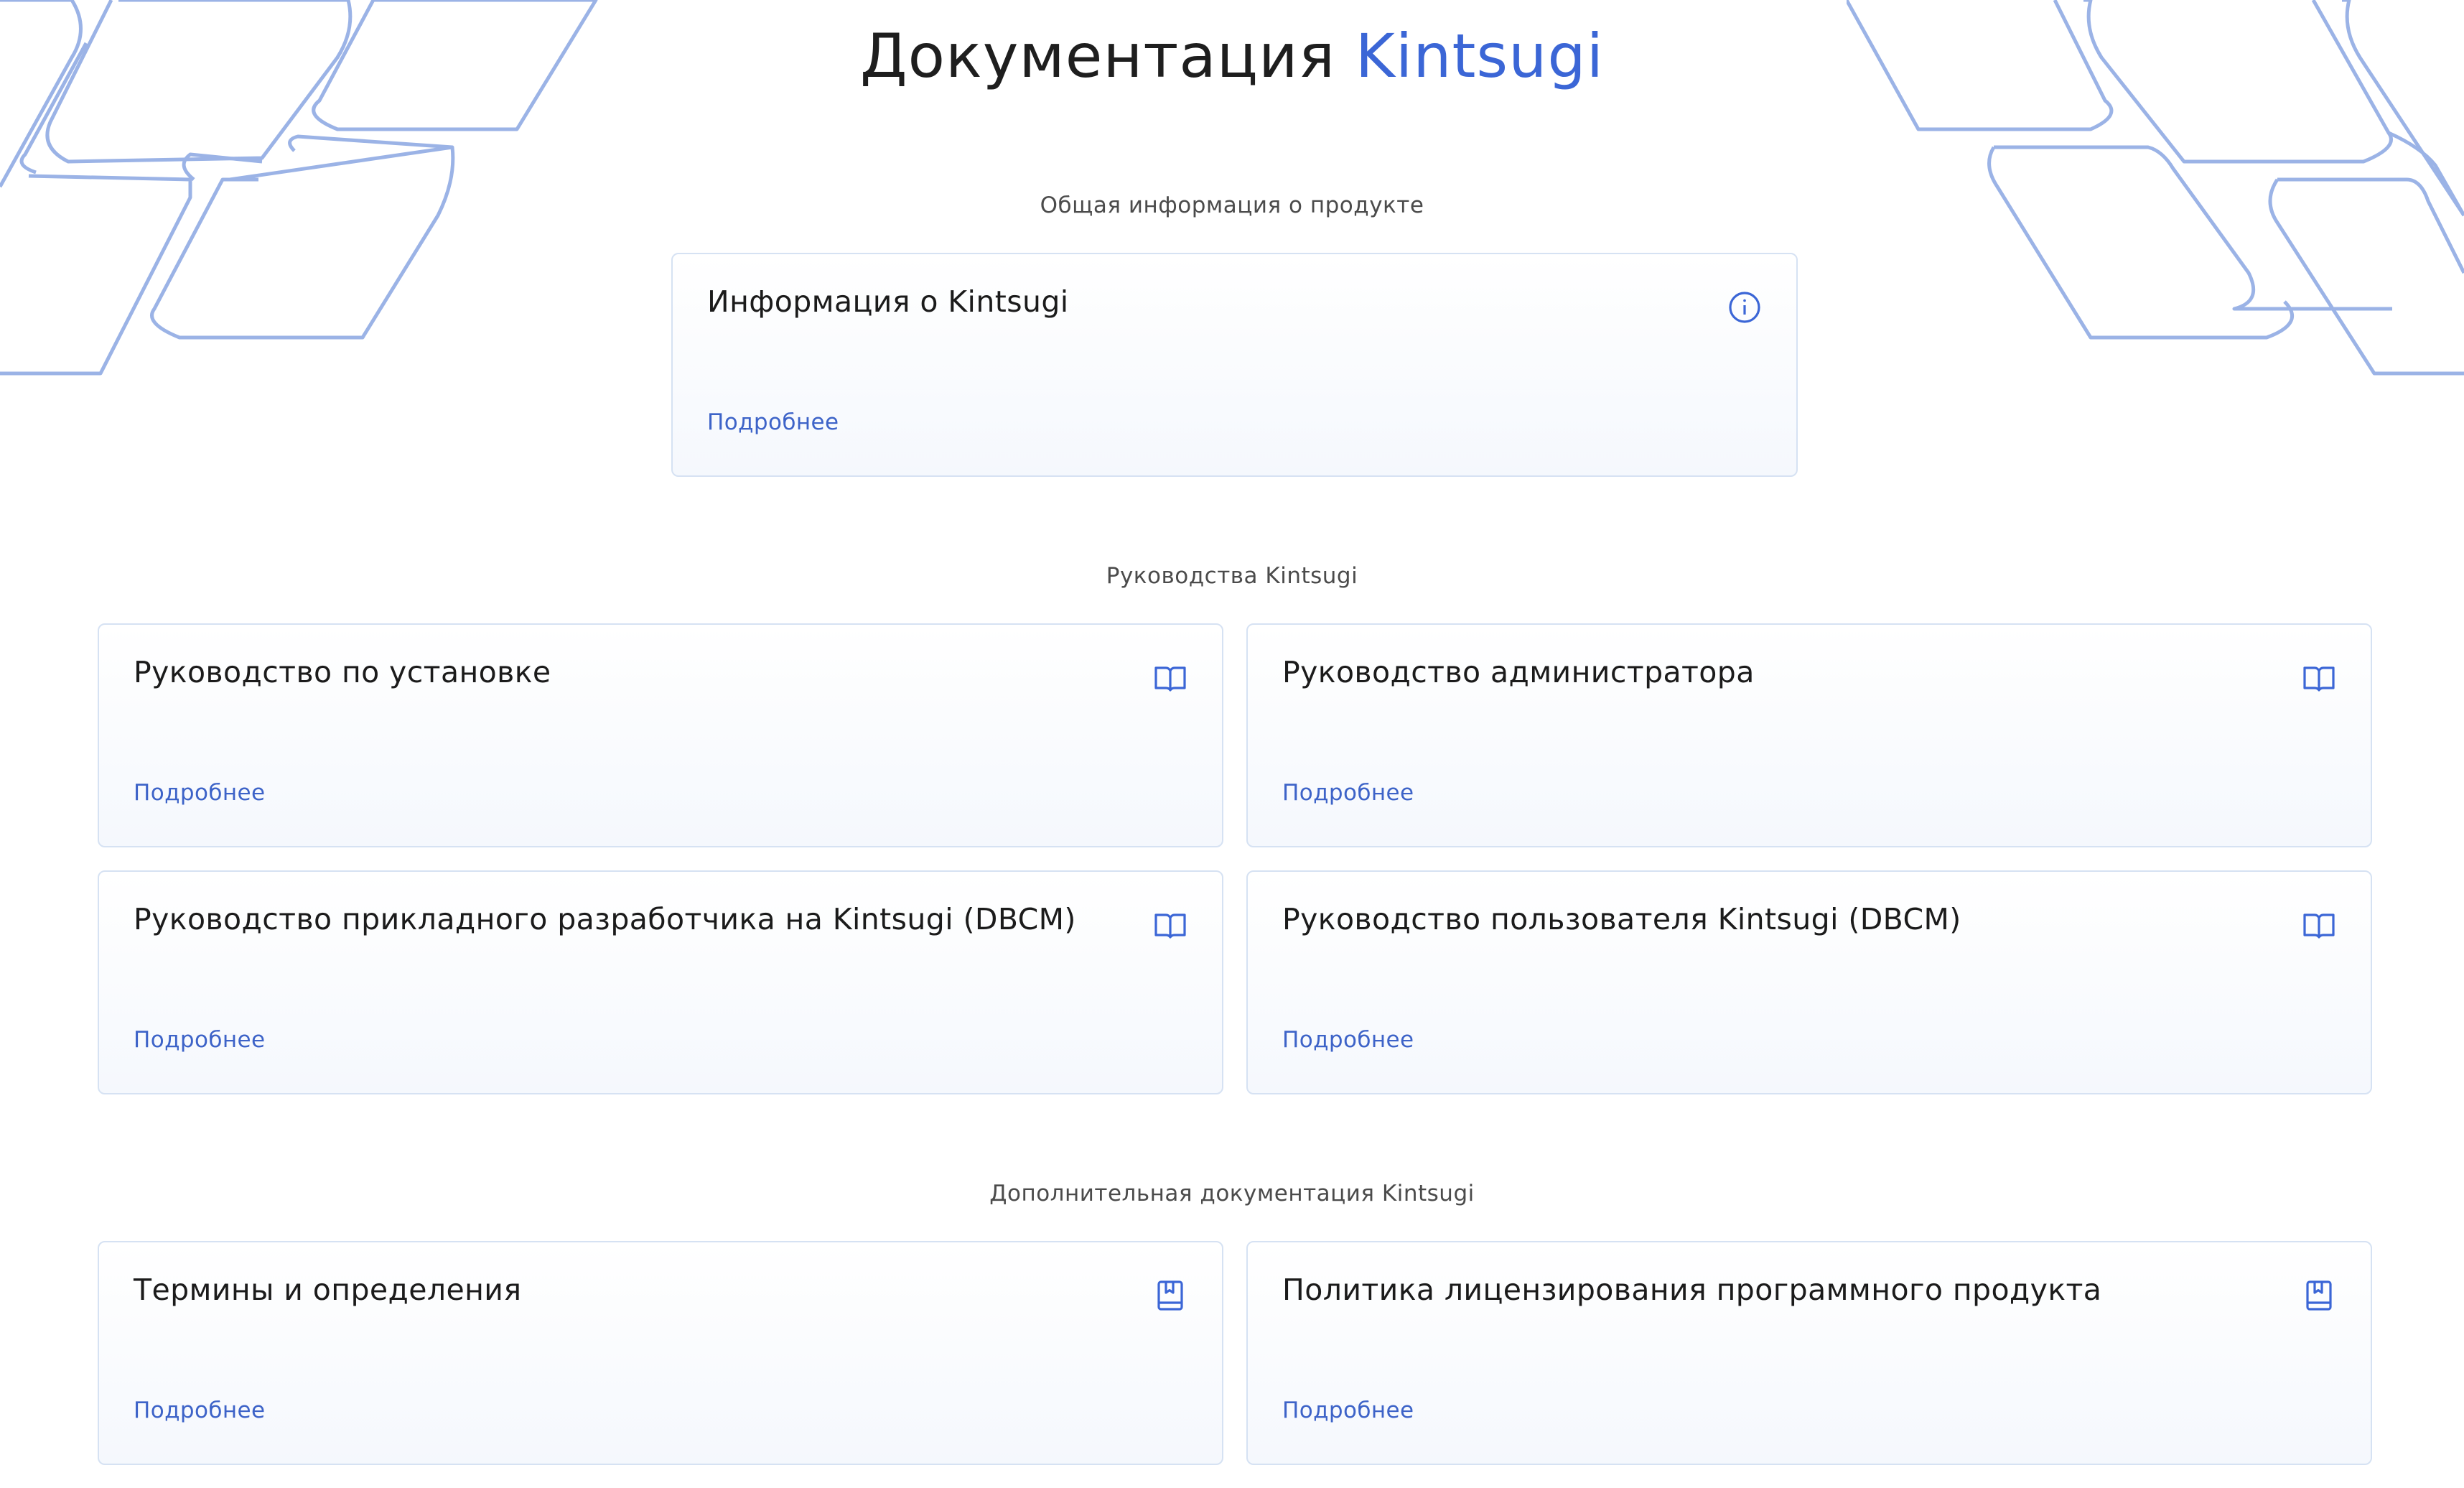 Image resolution: width=2464 pixels, height=1488 pixels. What do you see at coordinates (1518, 672) in the screenshot?
I see `card-title: Руководство администратора` at bounding box center [1518, 672].